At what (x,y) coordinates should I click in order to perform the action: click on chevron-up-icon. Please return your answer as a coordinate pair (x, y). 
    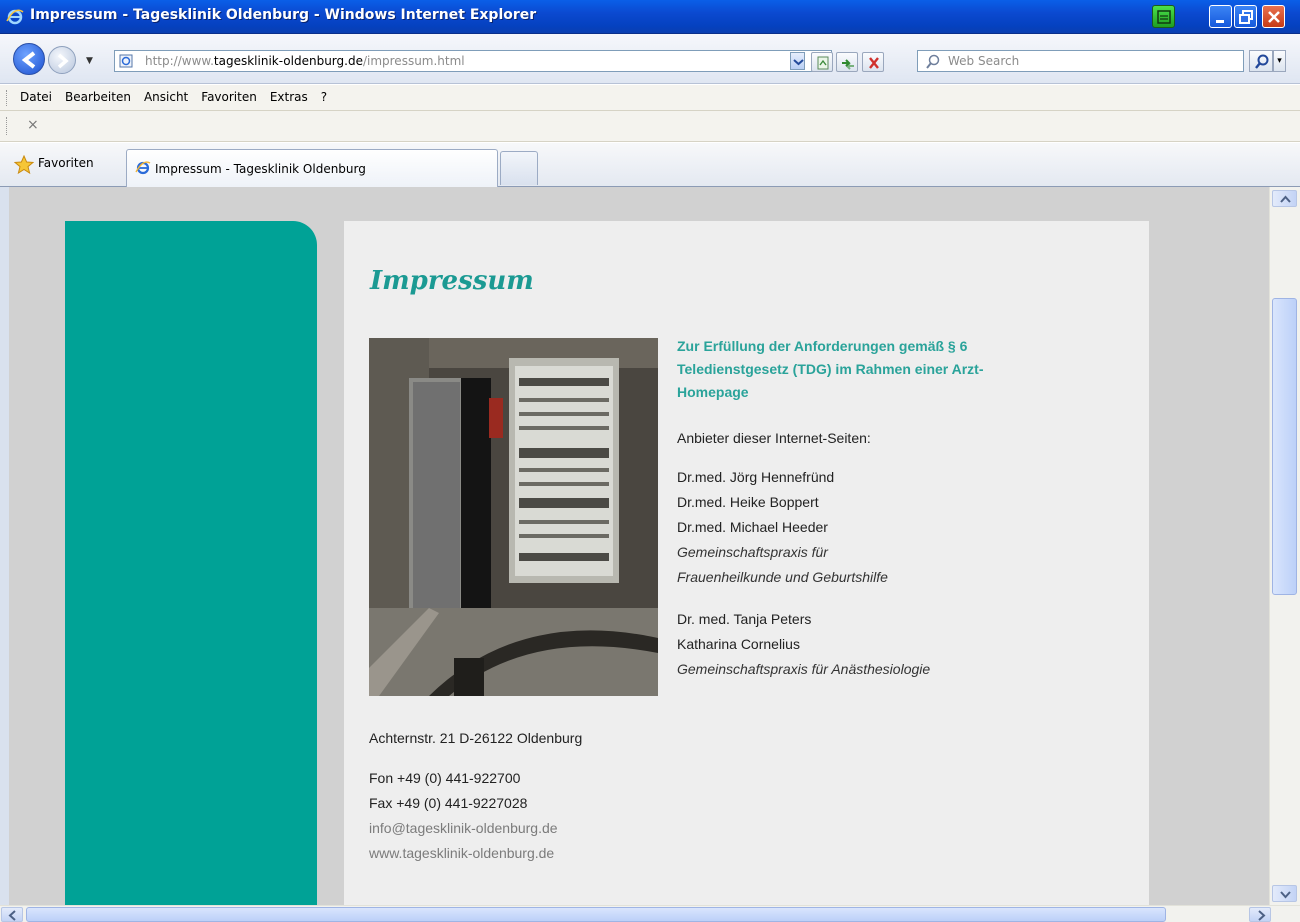
    Looking at the image, I should click on (1285, 199).